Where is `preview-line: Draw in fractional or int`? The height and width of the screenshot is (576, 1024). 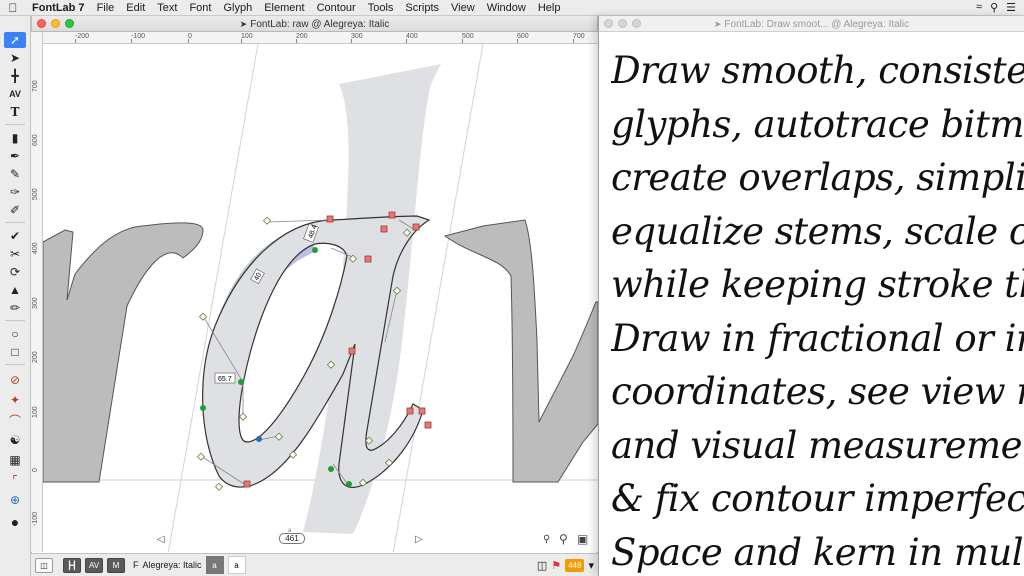
preview-line: Draw in fractional or int is located at coordinates (817, 338).